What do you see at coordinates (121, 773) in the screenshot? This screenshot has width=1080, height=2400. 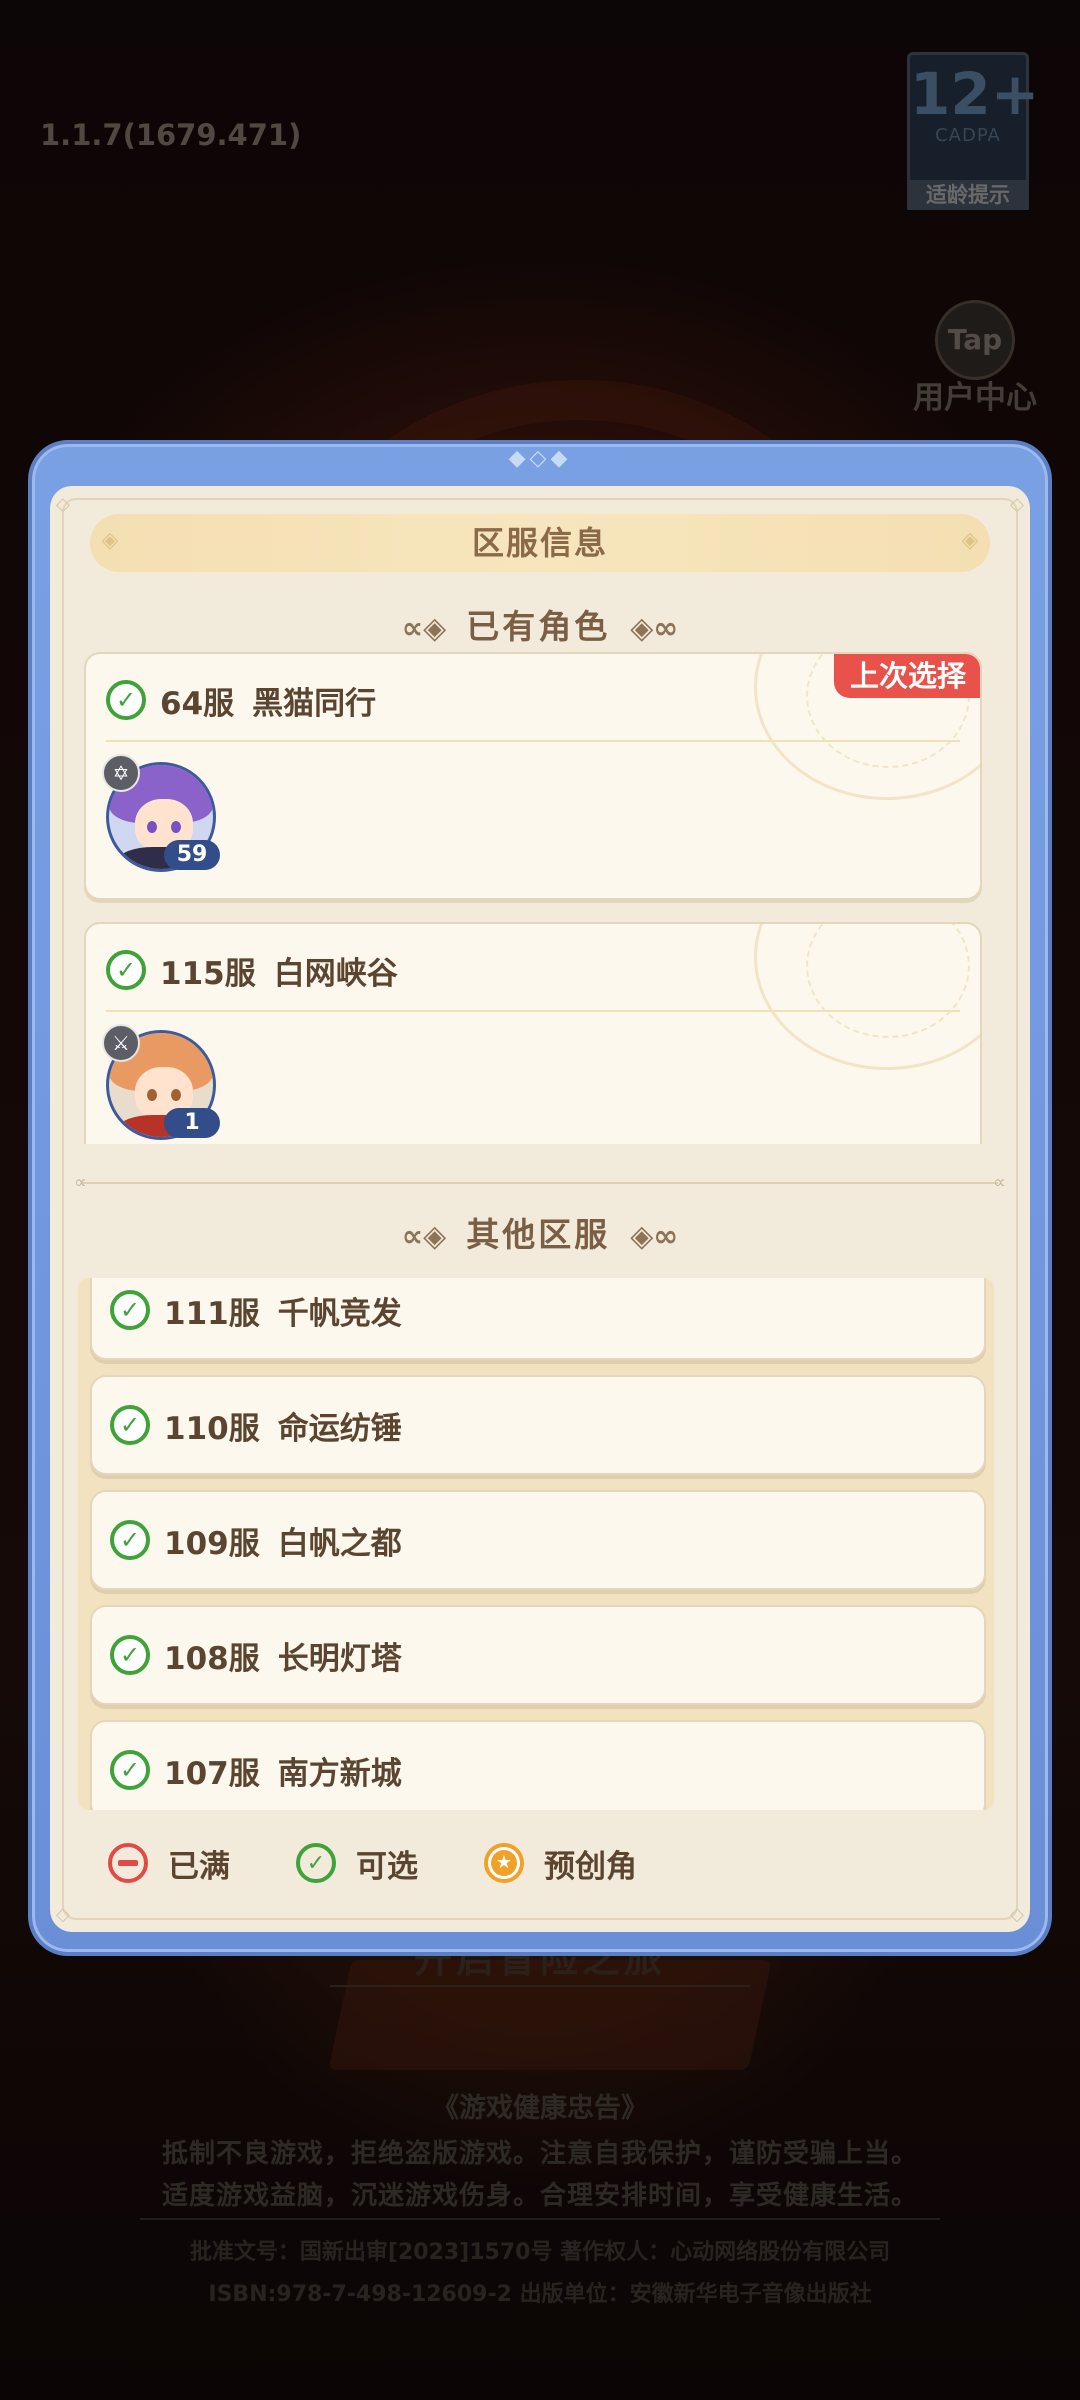 I see `star-emblem-icon: ✡` at bounding box center [121, 773].